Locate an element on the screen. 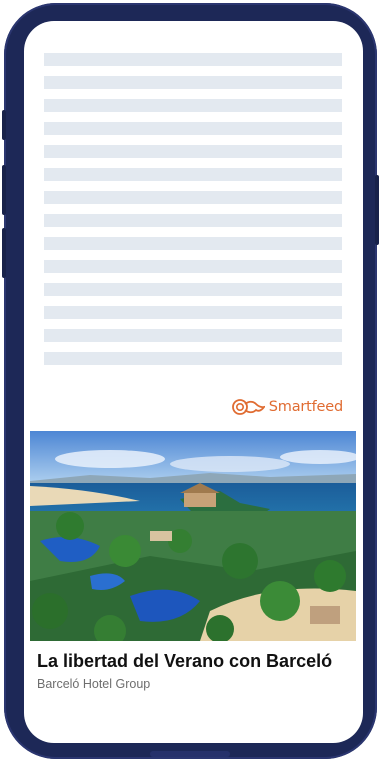  phone-volume-down-button is located at coordinates (4, 253).